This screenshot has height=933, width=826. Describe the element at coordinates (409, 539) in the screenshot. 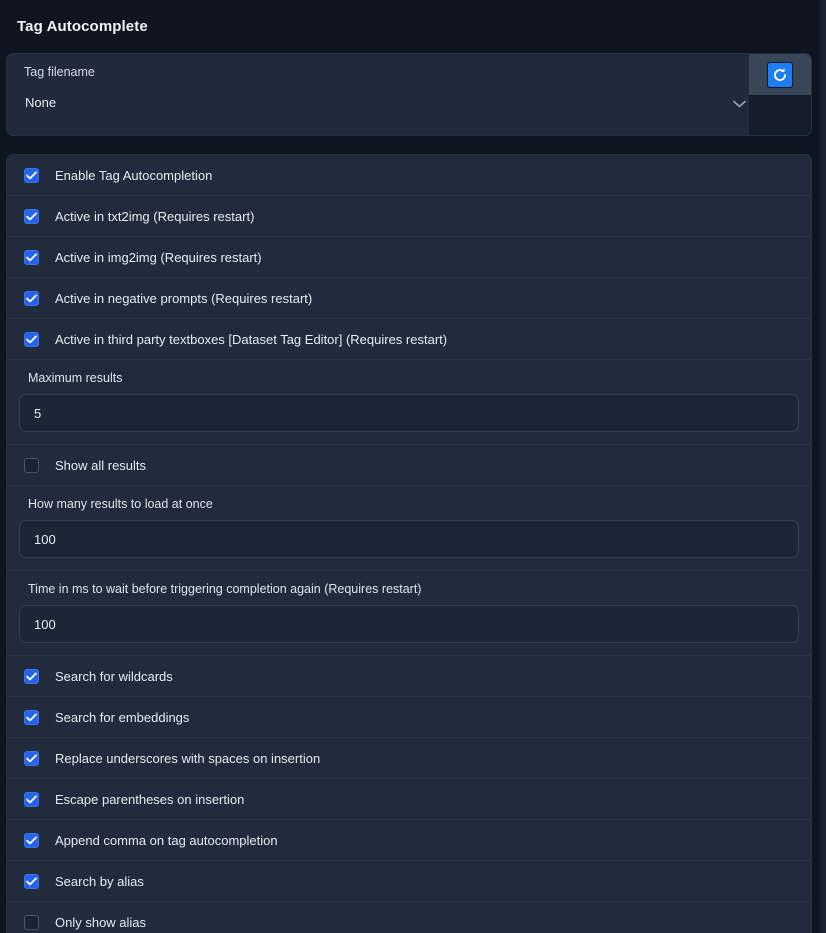

I see `number-input-how-many-results-to-load-at-once` at that location.